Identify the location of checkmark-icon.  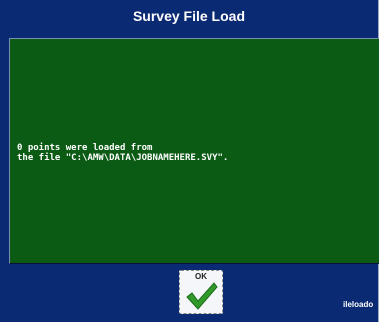
(202, 296).